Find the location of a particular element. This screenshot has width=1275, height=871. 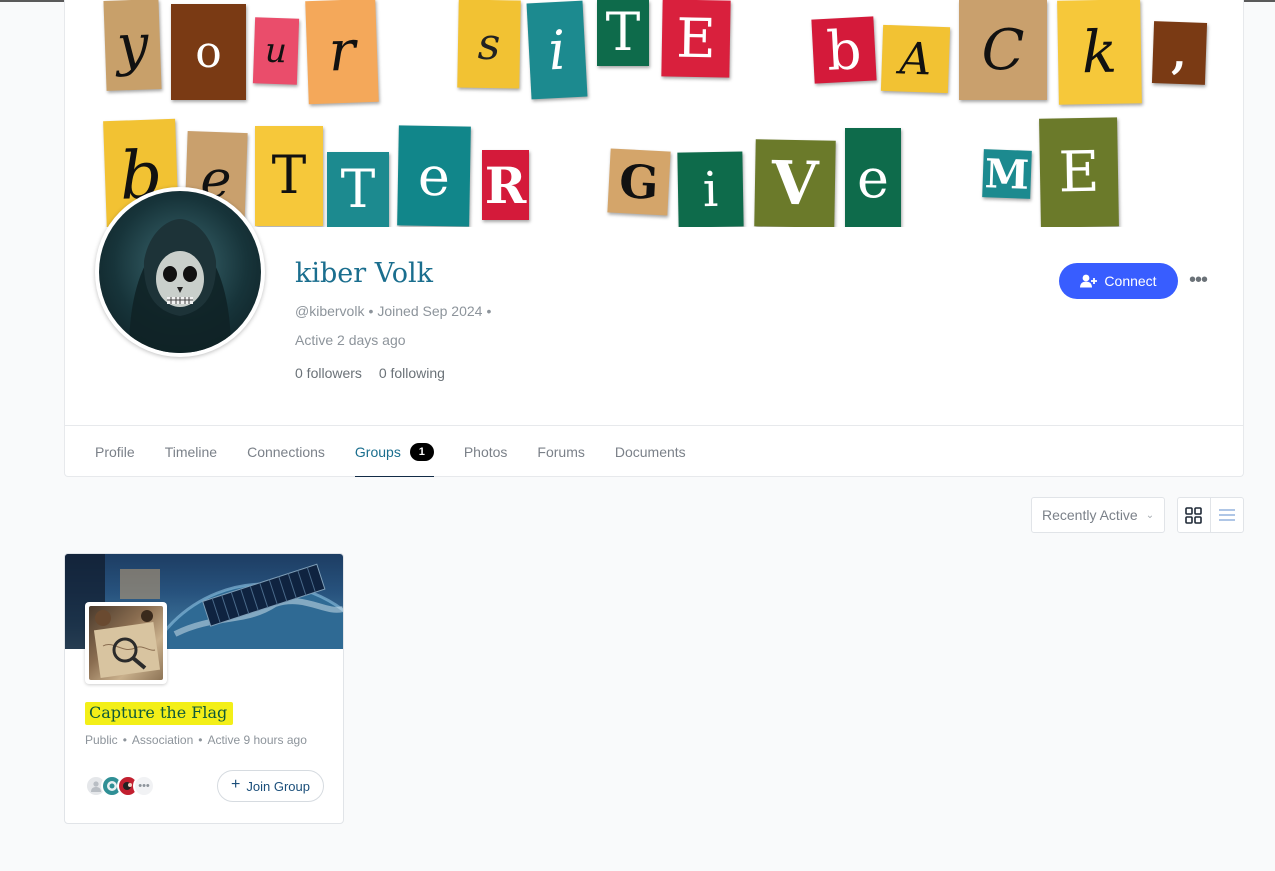

profile-handle: @kibervolk is located at coordinates (330, 311).